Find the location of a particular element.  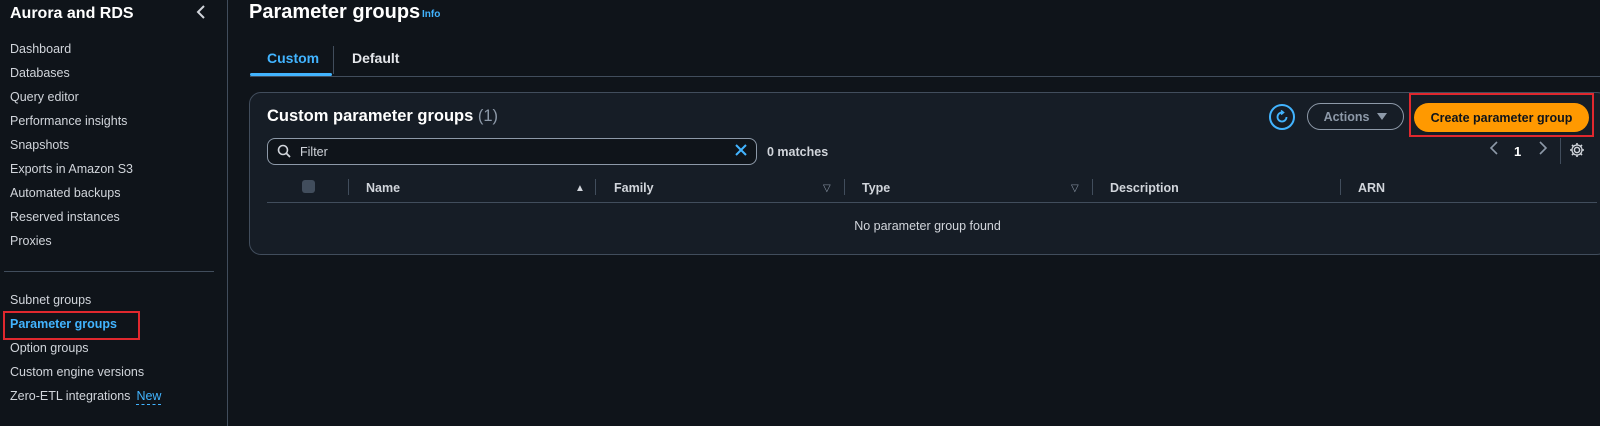

actions-label: Actions is located at coordinates (1346, 116).